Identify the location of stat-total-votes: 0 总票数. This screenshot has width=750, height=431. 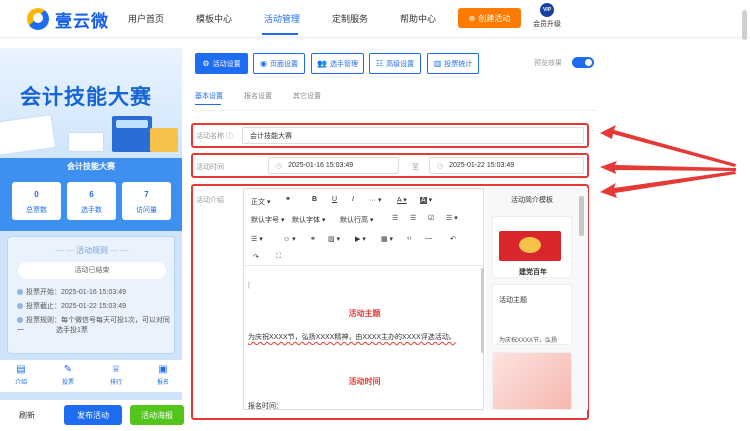
(36, 201).